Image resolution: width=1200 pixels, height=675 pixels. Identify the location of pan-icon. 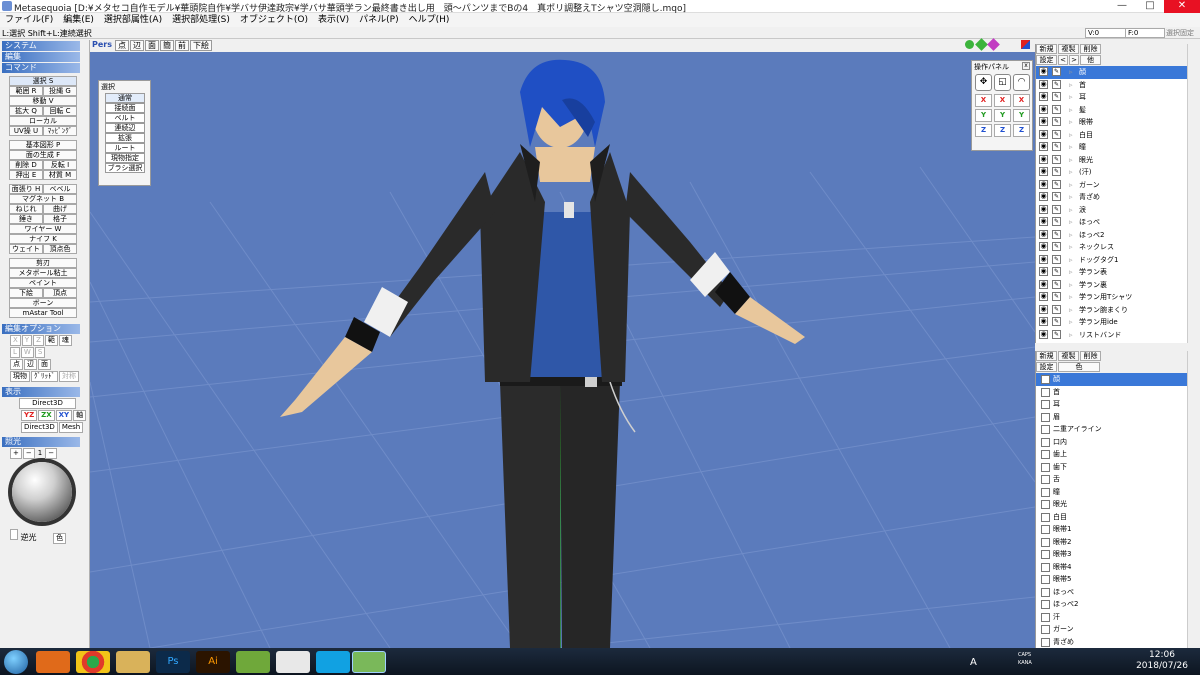
(981, 44).